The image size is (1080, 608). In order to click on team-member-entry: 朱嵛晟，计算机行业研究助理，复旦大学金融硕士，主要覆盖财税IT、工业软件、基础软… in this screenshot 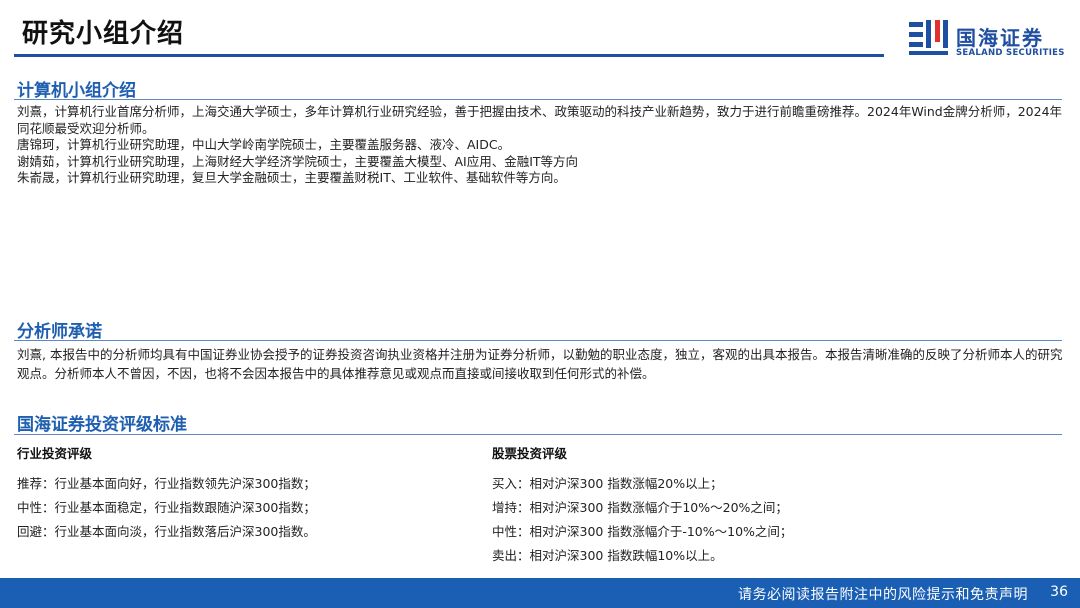, I will do `click(291, 177)`.